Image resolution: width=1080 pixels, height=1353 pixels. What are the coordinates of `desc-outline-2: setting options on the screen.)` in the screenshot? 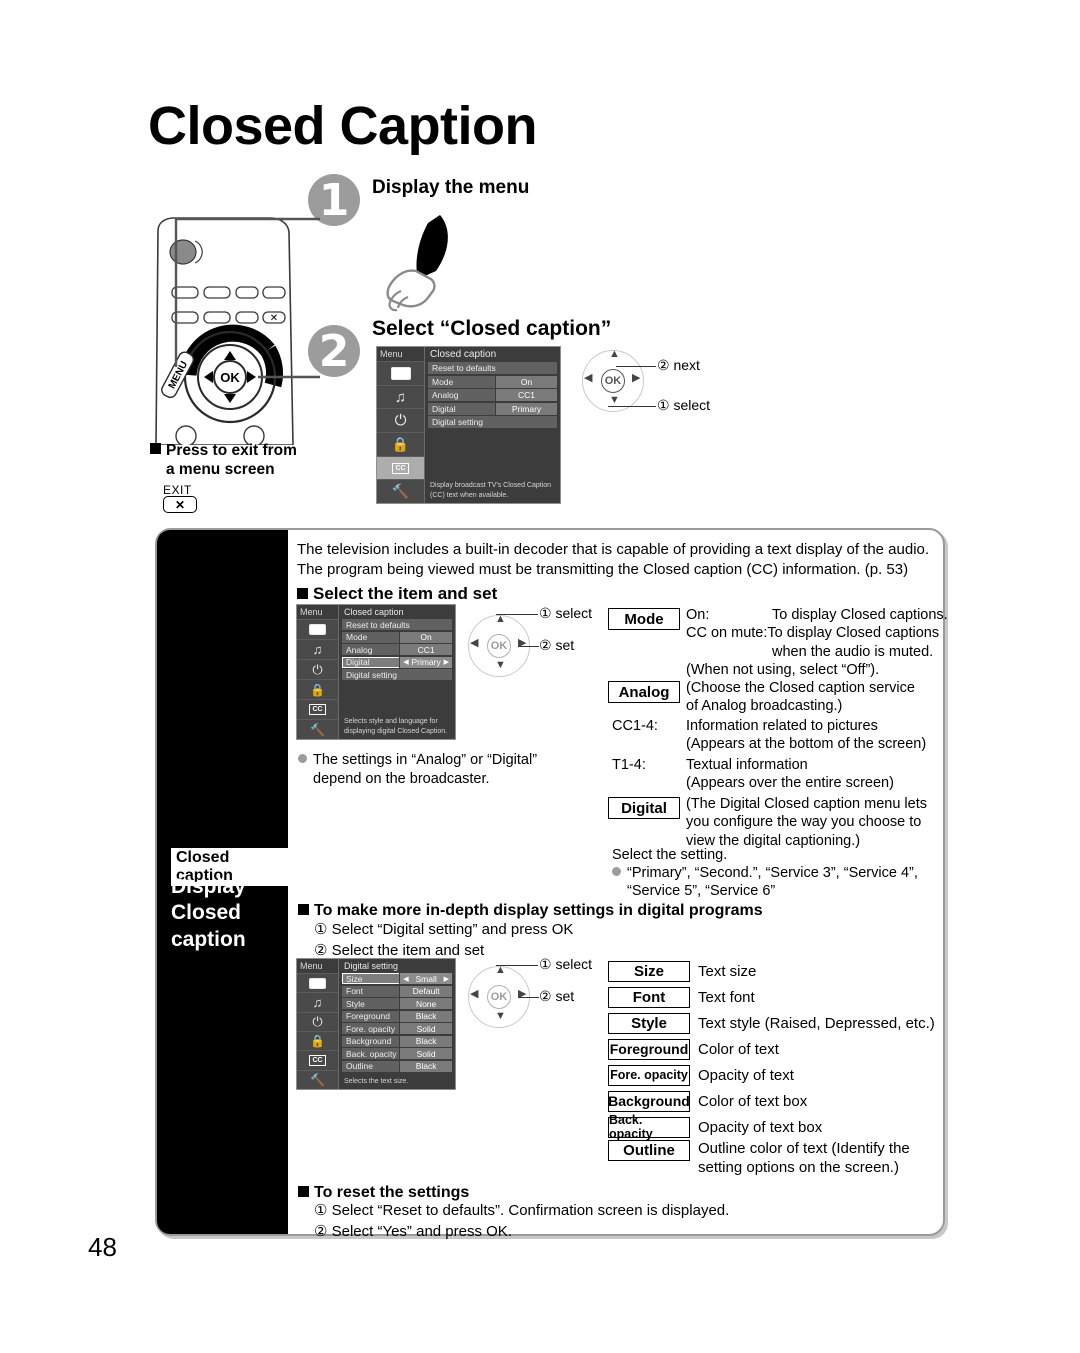 It's located at (798, 1167).